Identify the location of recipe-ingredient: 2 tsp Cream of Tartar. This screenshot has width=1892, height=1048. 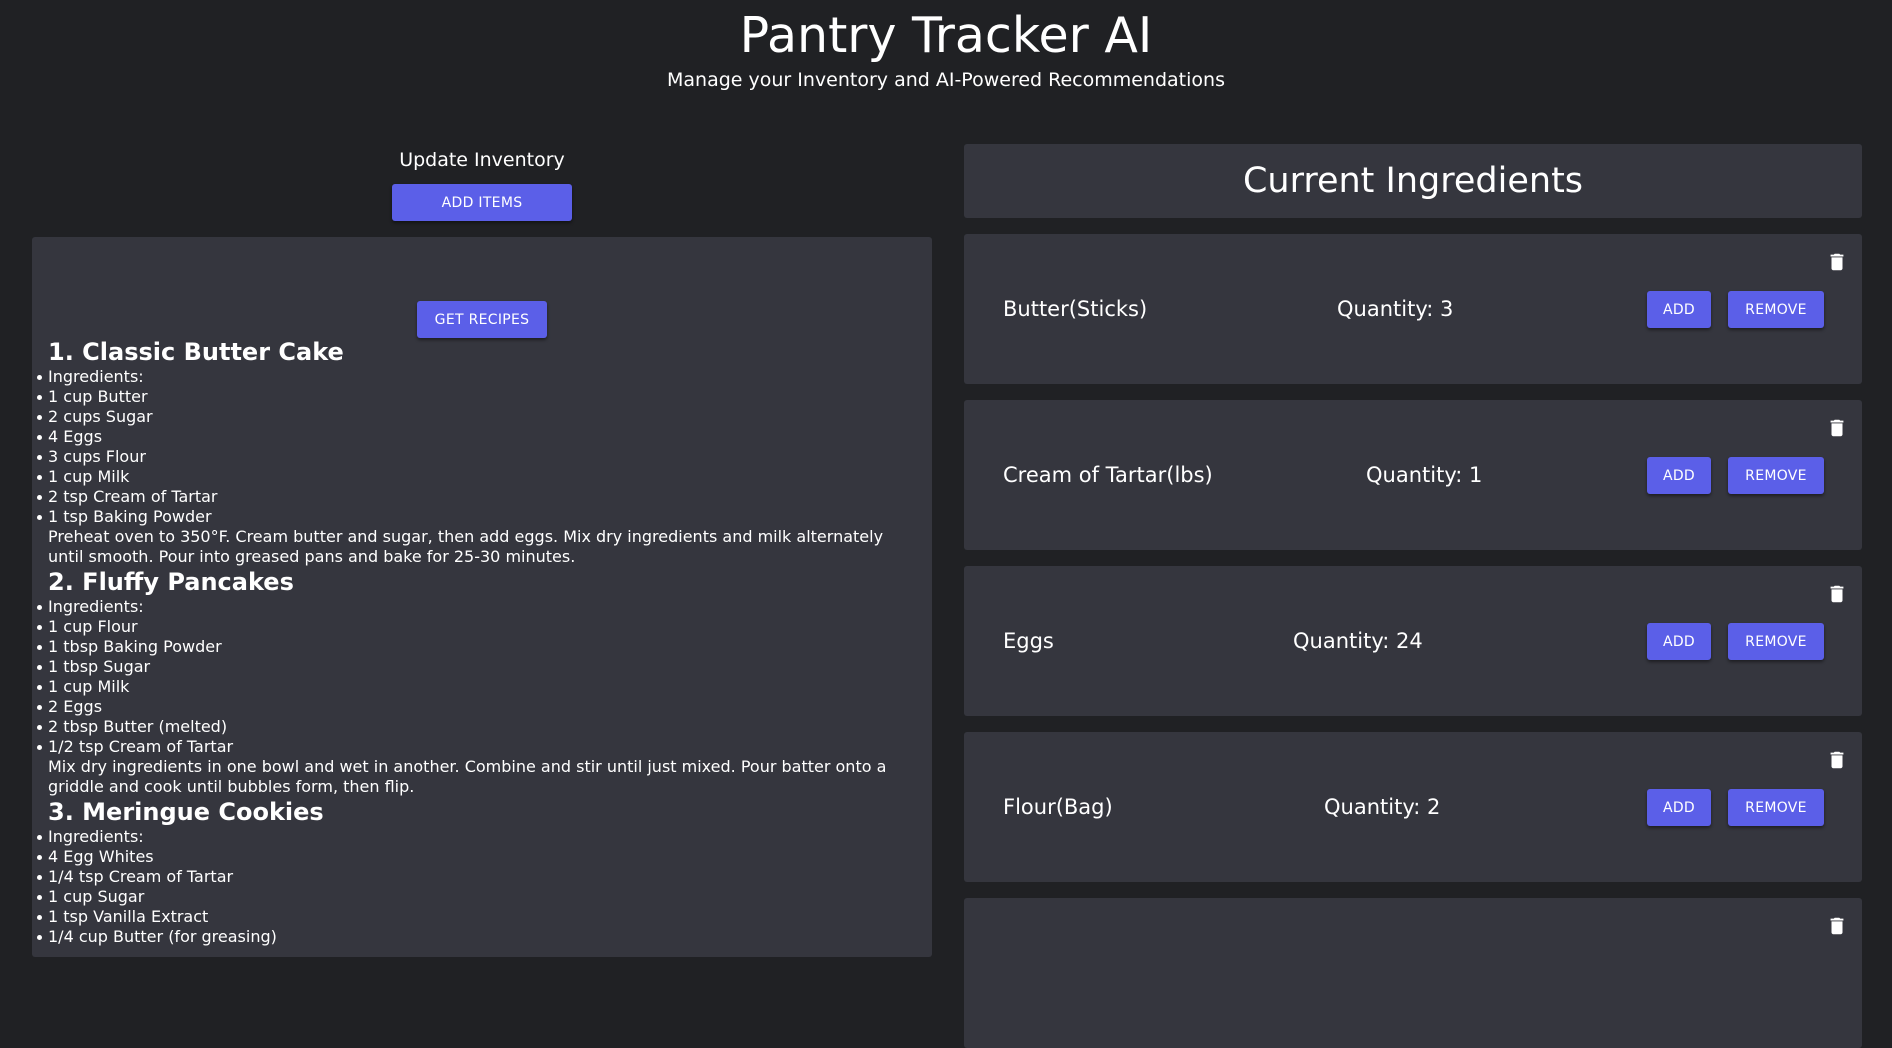
(477, 497).